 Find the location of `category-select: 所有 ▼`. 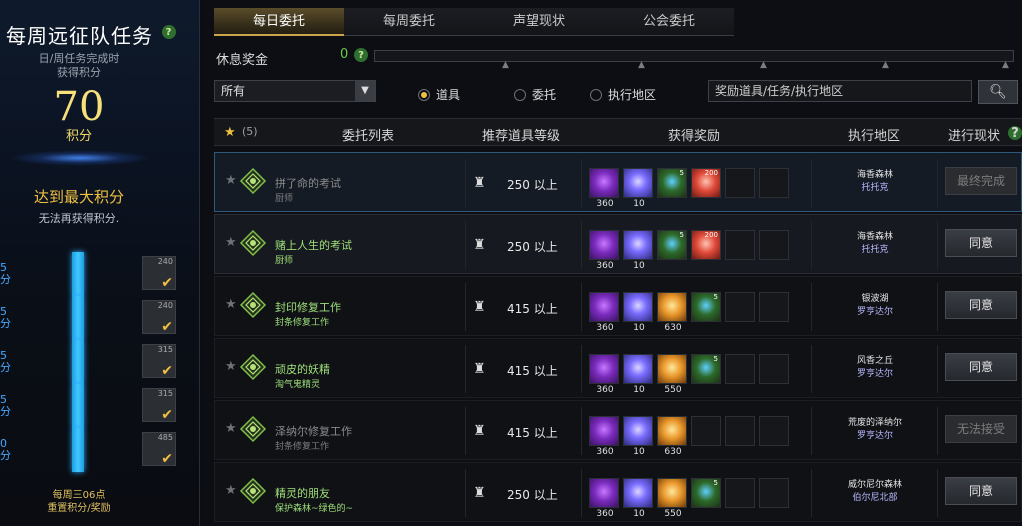

category-select: 所有 ▼ is located at coordinates (295, 91).